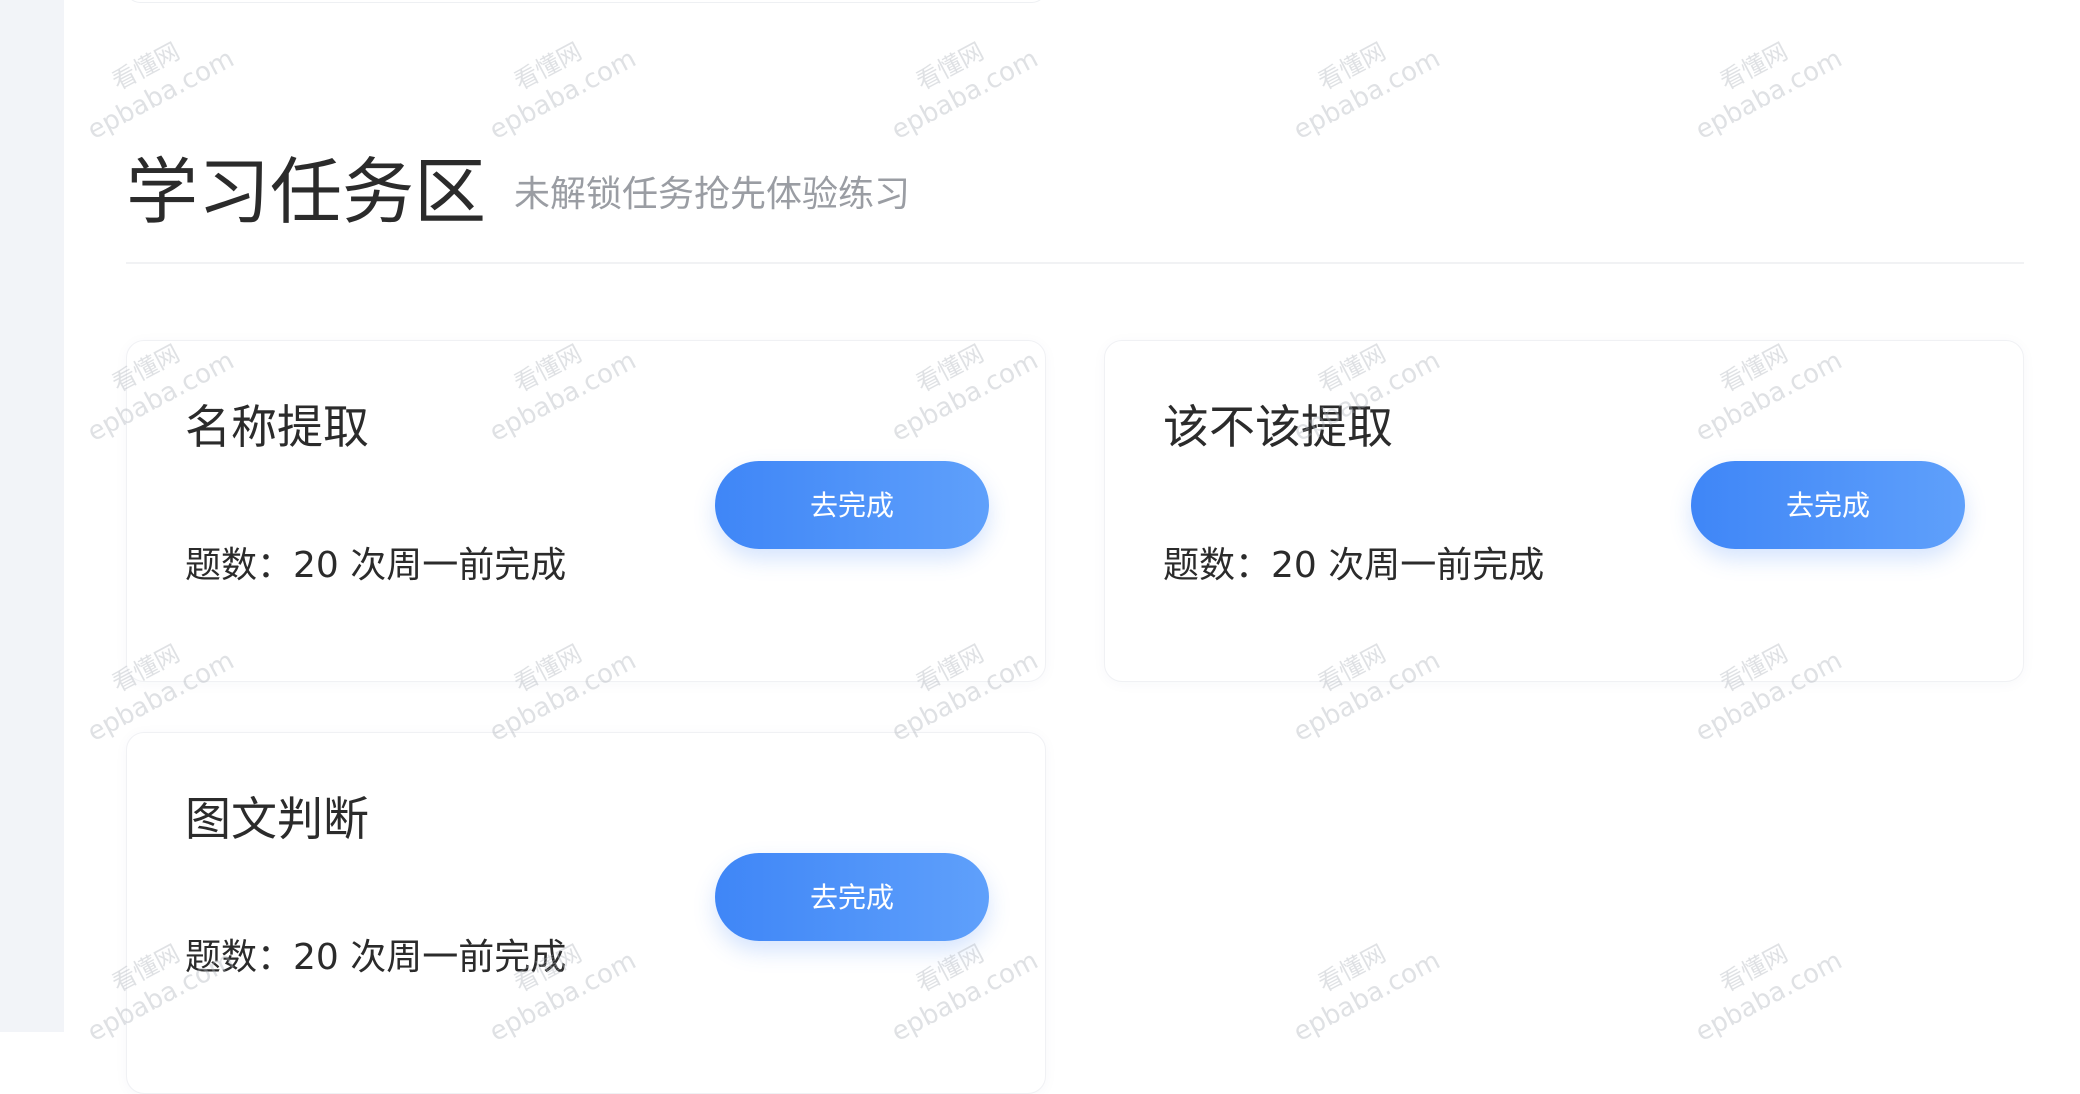 The width and height of the screenshot is (2080, 1094). What do you see at coordinates (1564, 511) in the screenshot?
I see `task-card-should-extract: 该不该提取 题数：20 次周一前完成 去完成` at bounding box center [1564, 511].